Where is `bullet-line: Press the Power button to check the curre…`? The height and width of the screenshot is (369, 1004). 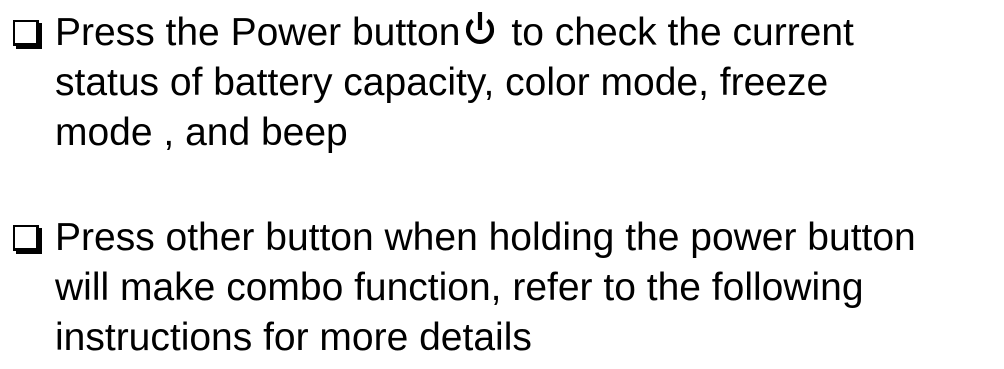
bullet-line: Press the Power button to check the curre… is located at coordinates (527, 33).